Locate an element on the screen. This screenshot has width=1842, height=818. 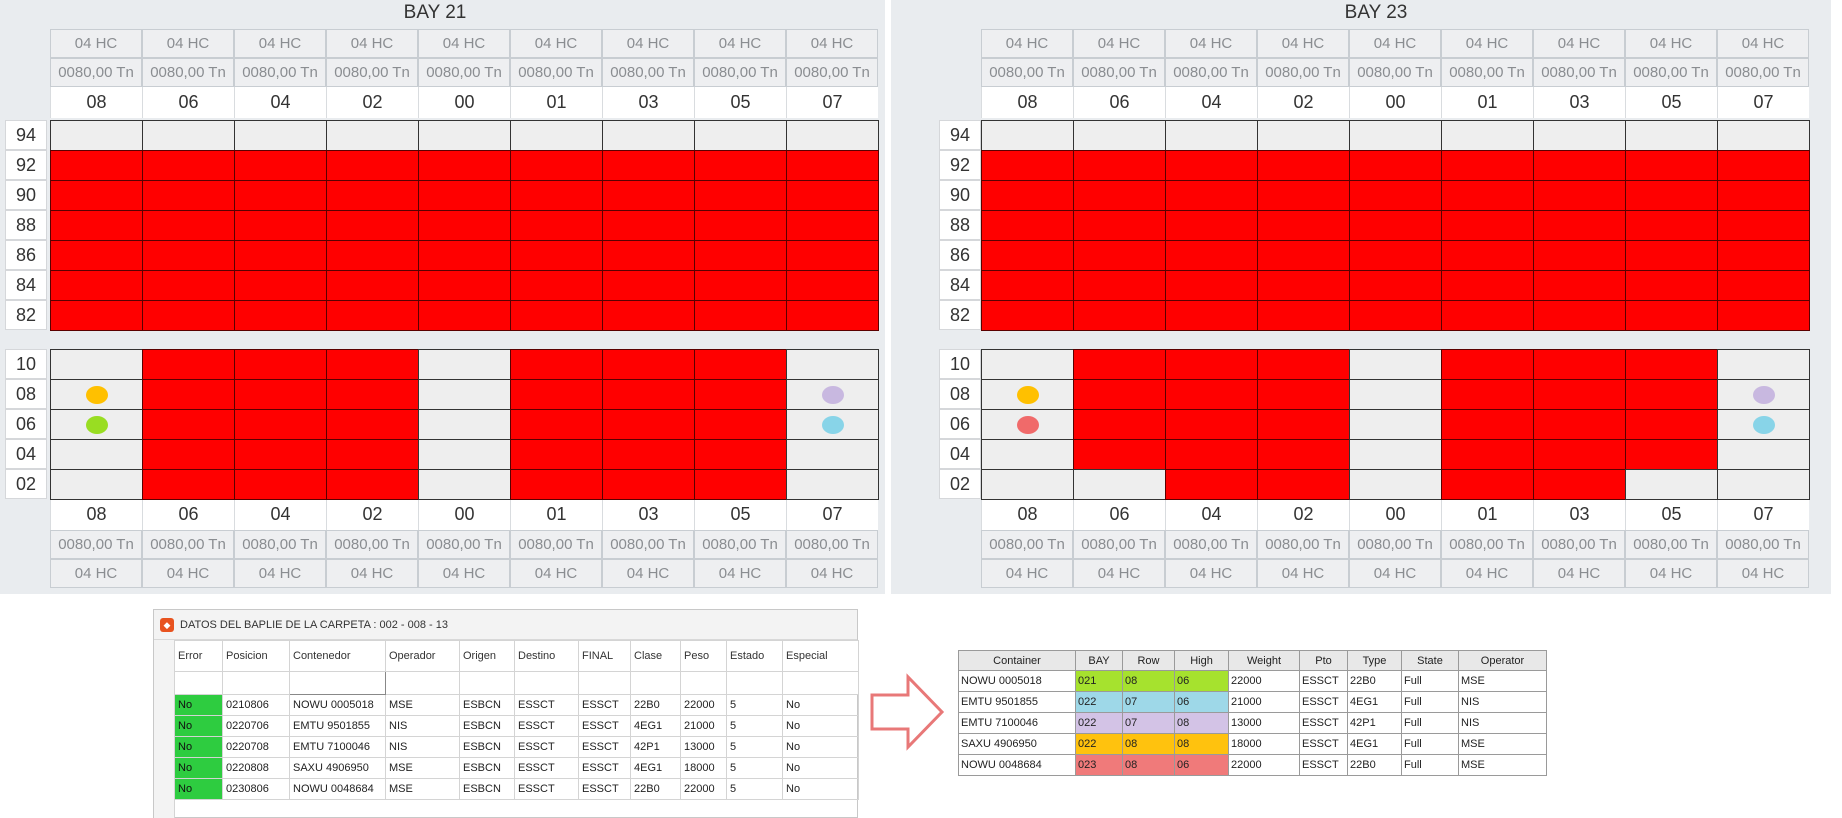
table-cell: NIS is located at coordinates (422, 726).